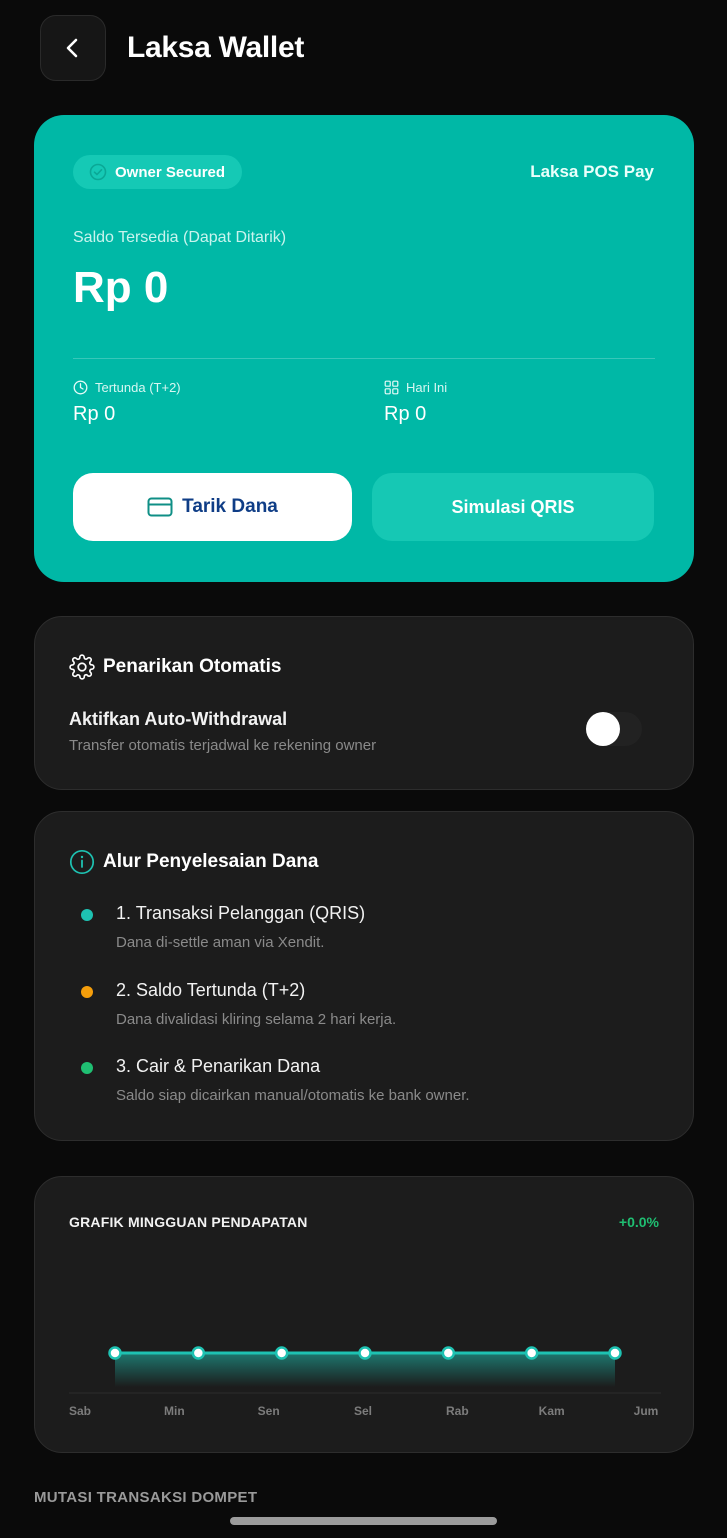  What do you see at coordinates (638, 1222) in the screenshot?
I see `chart-change: +0.0%` at bounding box center [638, 1222].